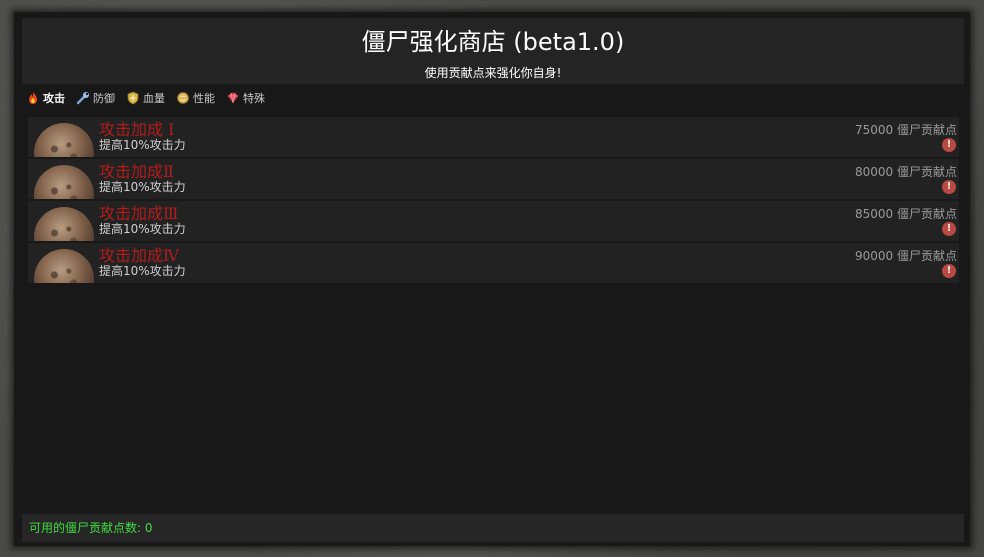 This screenshot has width=984, height=557. What do you see at coordinates (906, 172) in the screenshot?
I see `item-price: 80000 僵尸贡献点` at bounding box center [906, 172].